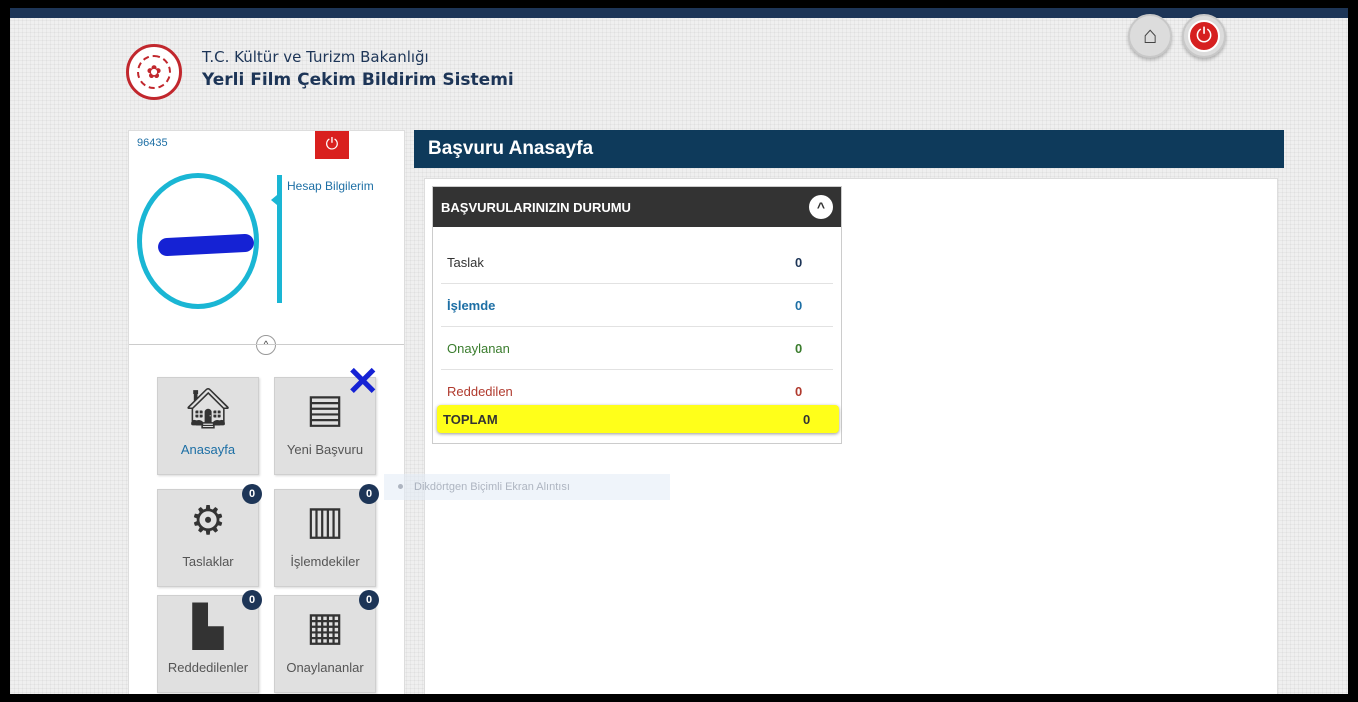 This screenshot has width=1358, height=702. I want to click on emblem-icon: ✿, so click(154, 72).